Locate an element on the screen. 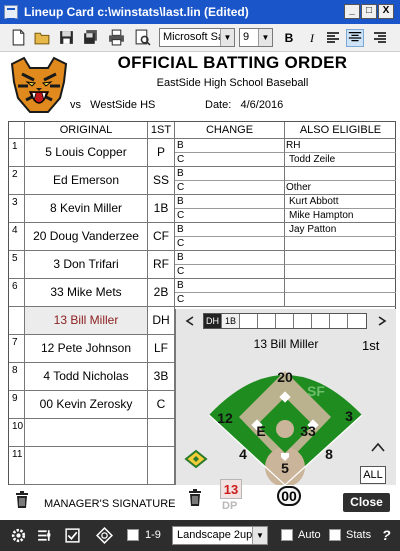 Image resolution: width=400 pixels, height=551 pixels. original-player-cell: Ed Emerson is located at coordinates (86, 181).